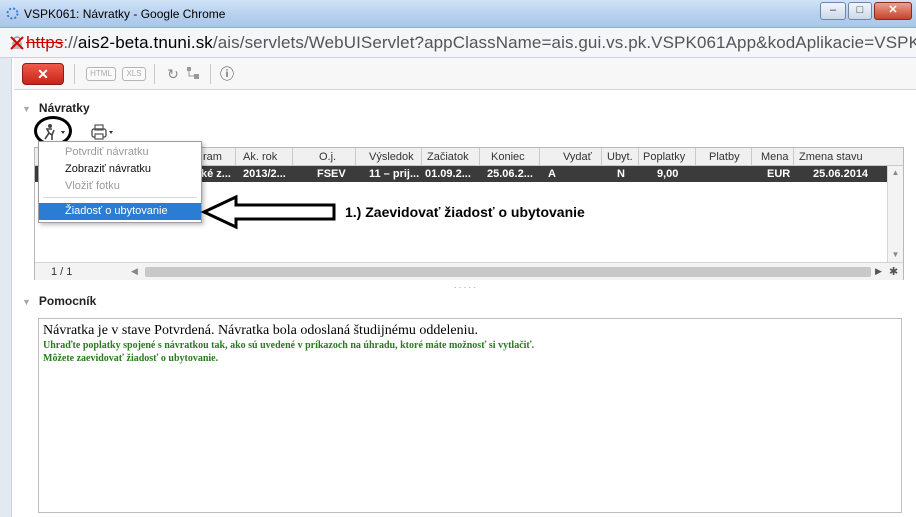 Image resolution: width=916 pixels, height=517 pixels. Describe the element at coordinates (62, 272) in the screenshot. I see `page-indicator: 1 / 1` at that location.